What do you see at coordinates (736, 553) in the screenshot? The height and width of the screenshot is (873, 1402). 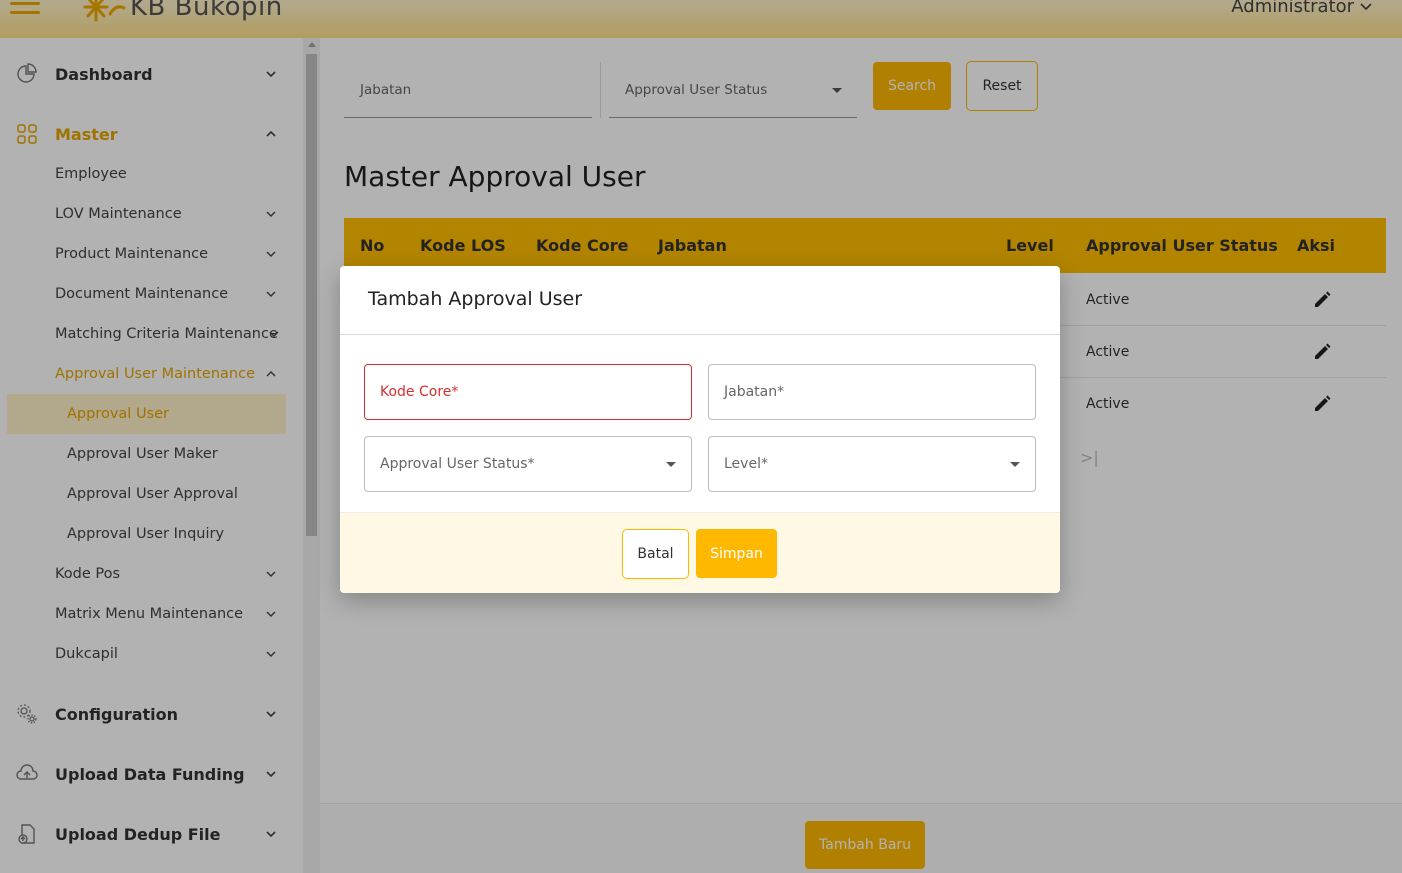 I see `save-button: Simpan` at bounding box center [736, 553].